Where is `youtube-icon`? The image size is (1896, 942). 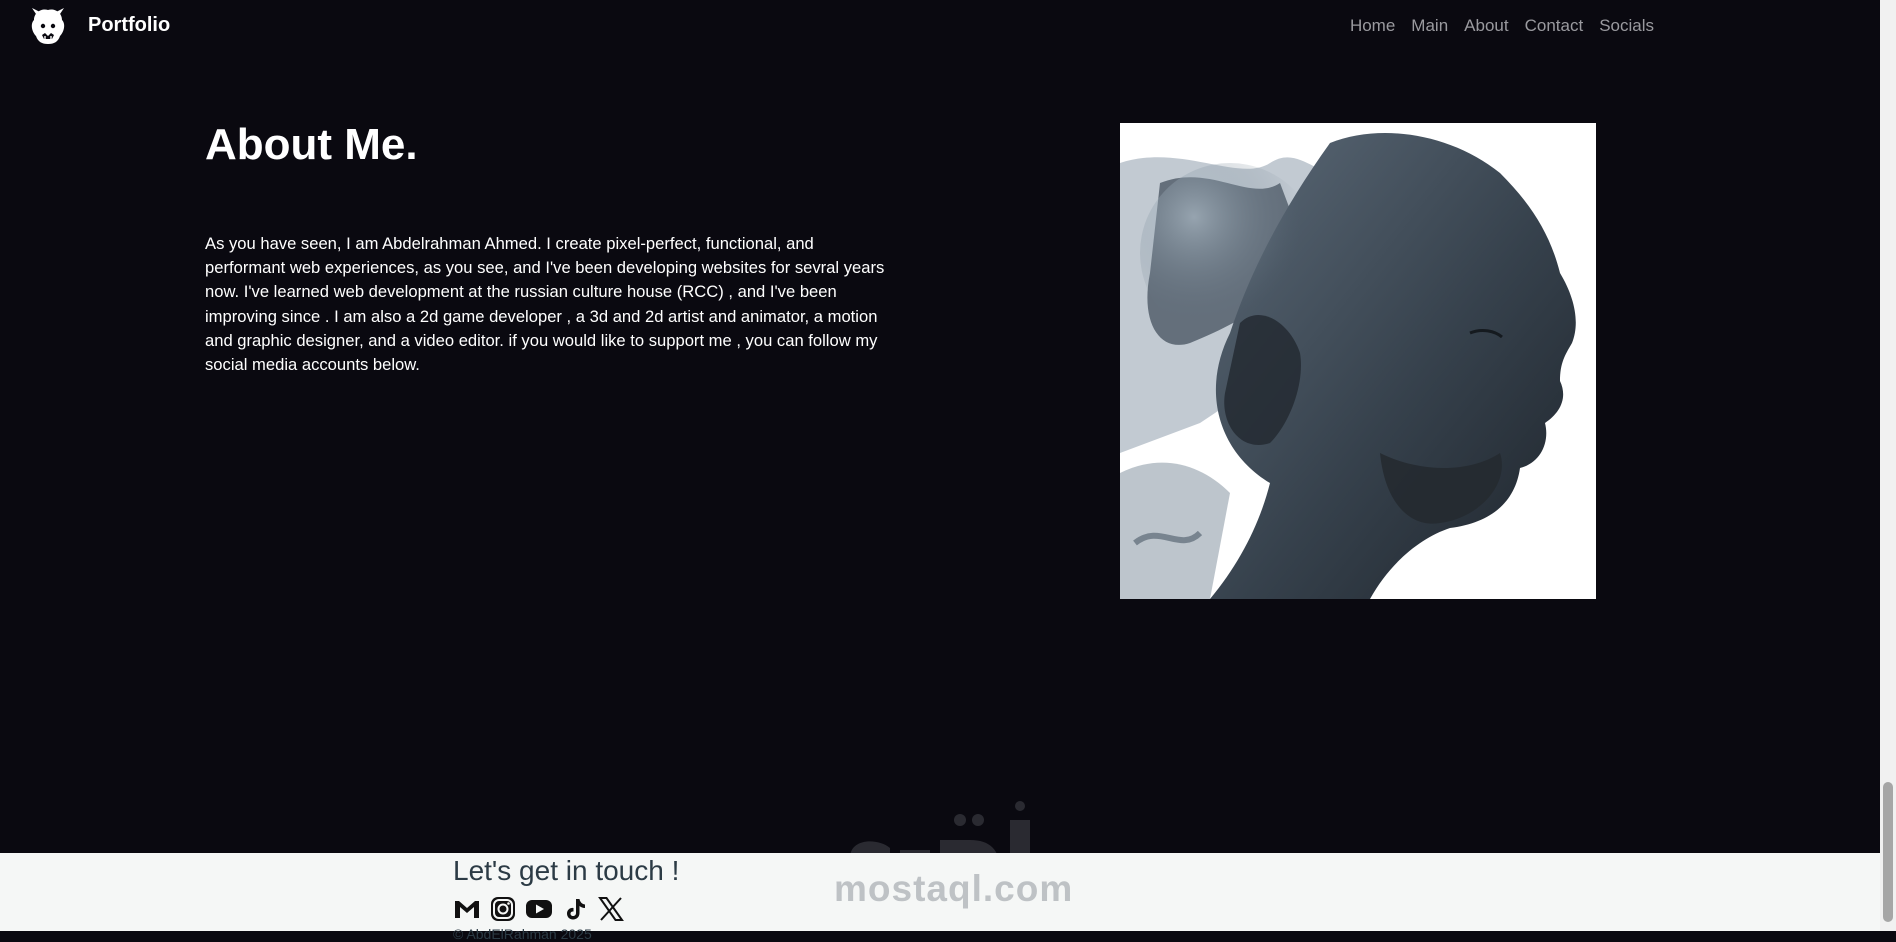 youtube-icon is located at coordinates (539, 909).